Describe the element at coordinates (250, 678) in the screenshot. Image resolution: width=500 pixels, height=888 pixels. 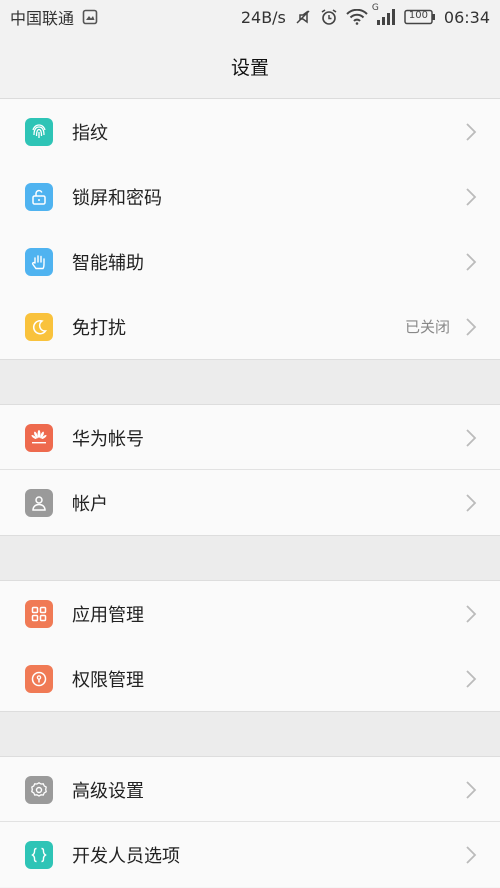
I see `settings-item-permissions: 权限管理` at that location.